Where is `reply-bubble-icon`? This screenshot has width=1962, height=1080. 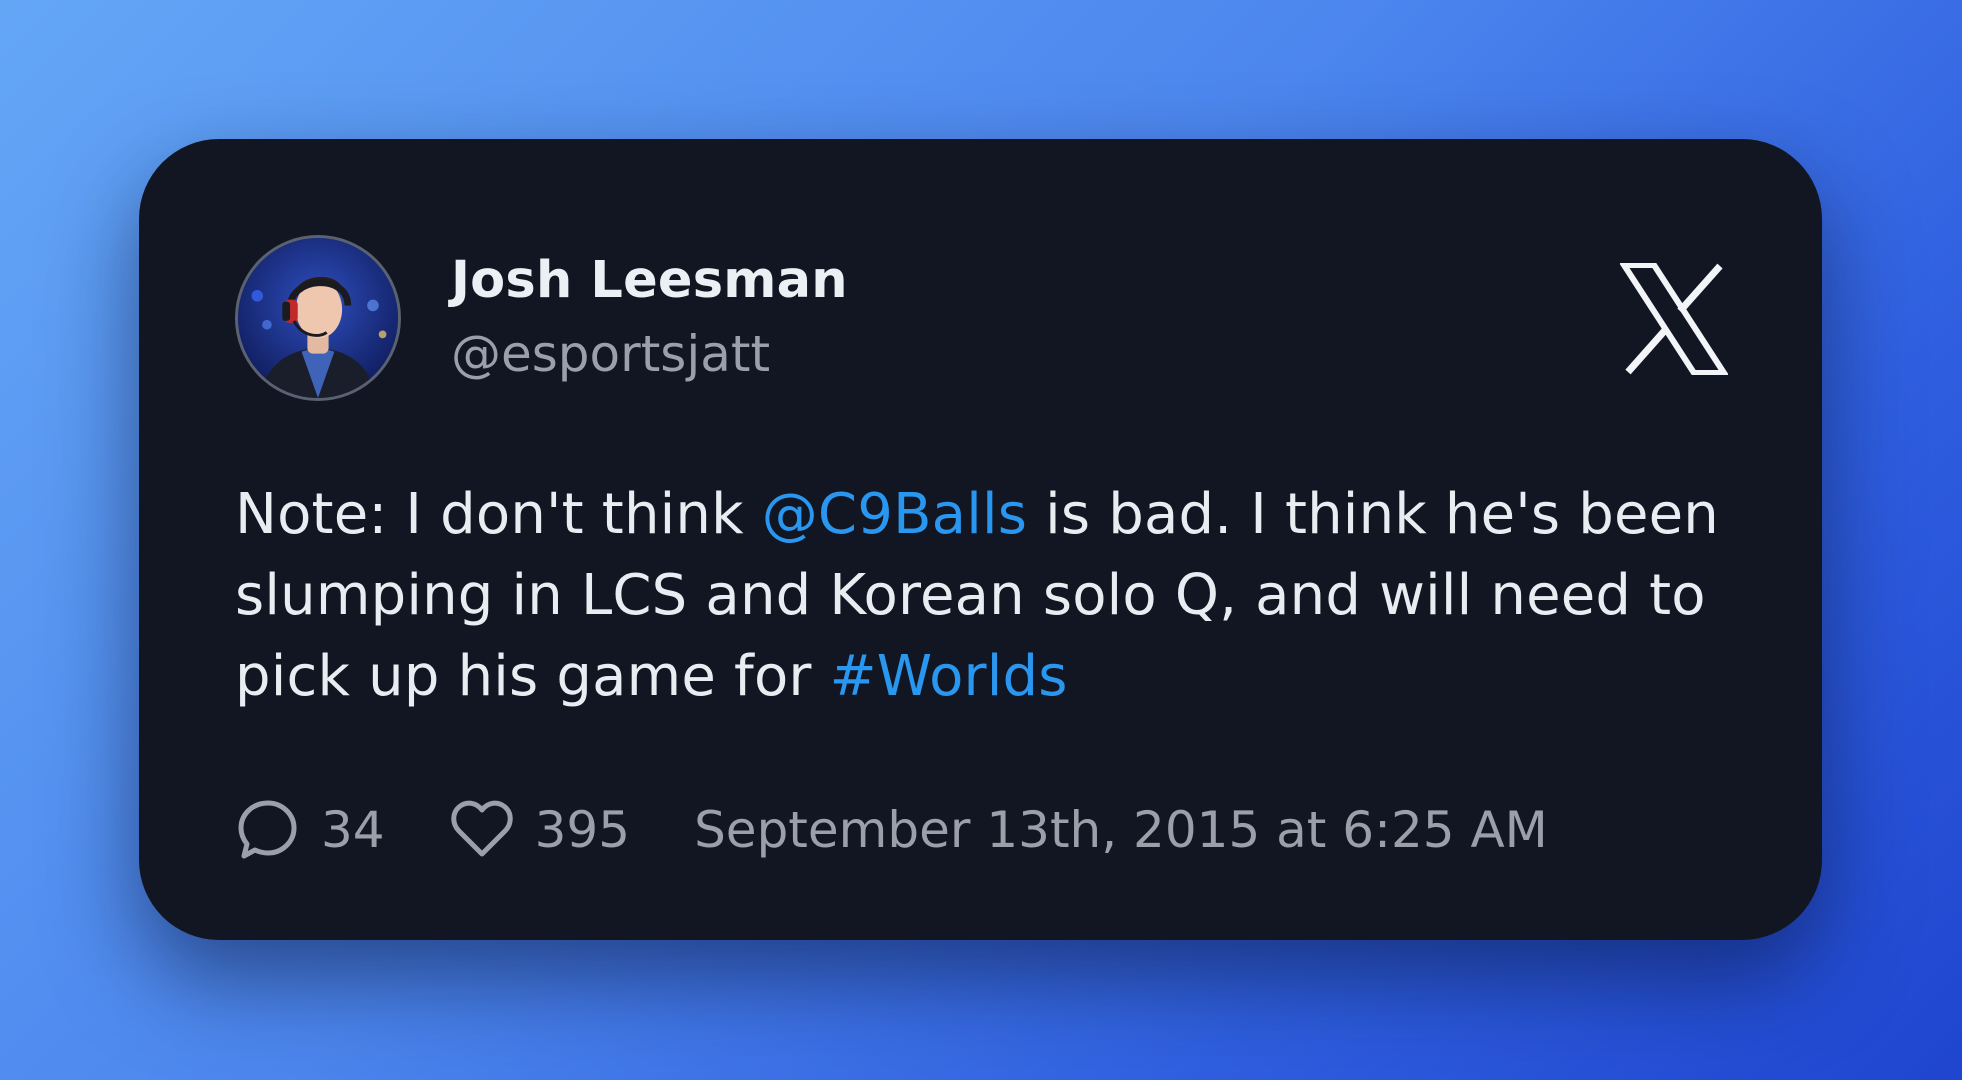 reply-bubble-icon is located at coordinates (268, 830).